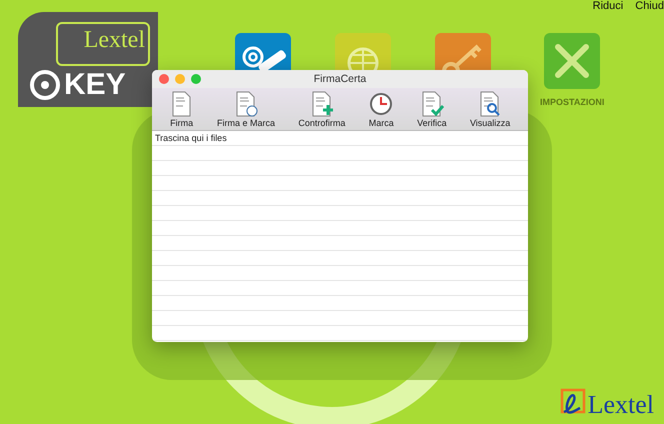  I want to click on minimize-button, so click(180, 79).